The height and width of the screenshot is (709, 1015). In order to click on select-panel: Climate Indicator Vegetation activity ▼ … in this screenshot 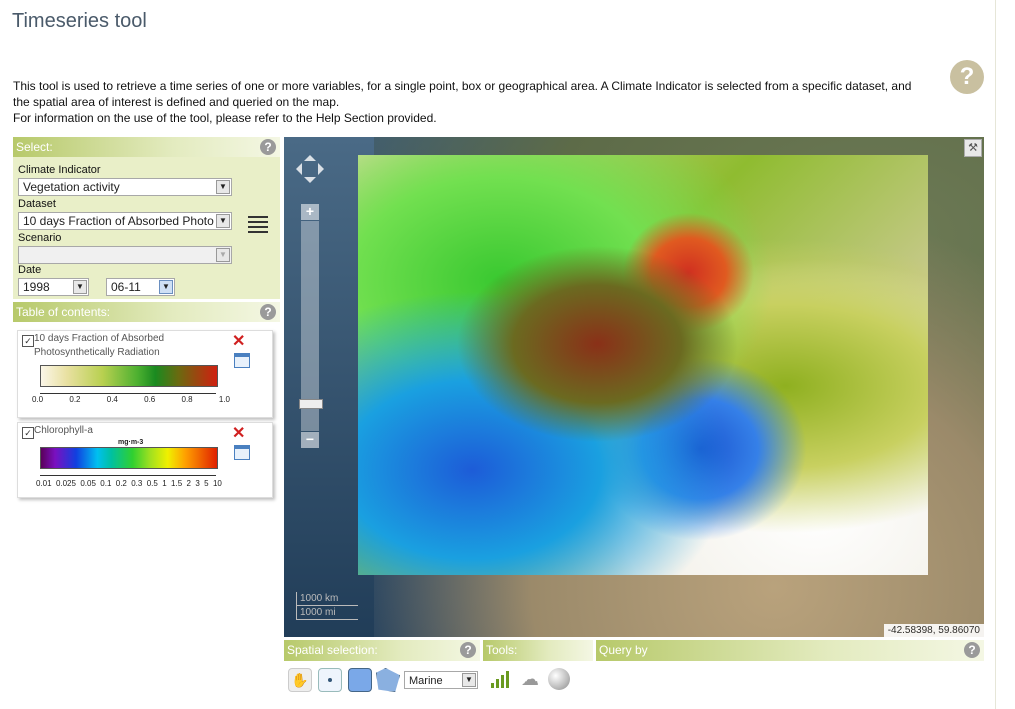, I will do `click(146, 228)`.